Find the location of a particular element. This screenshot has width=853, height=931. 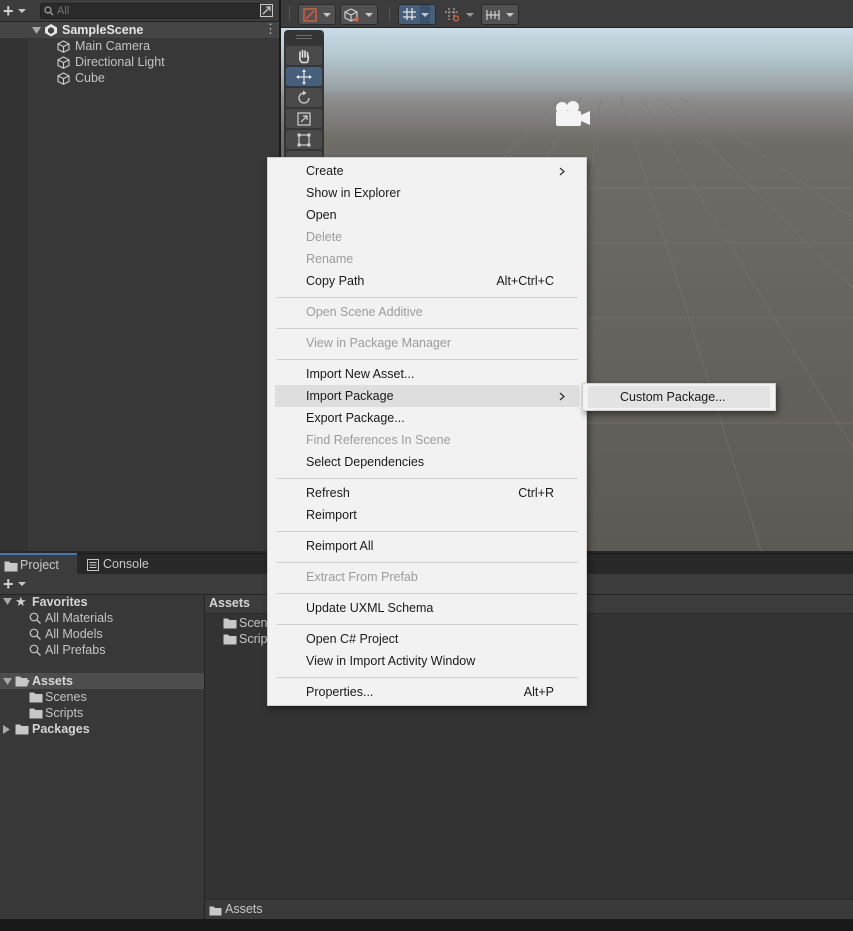

assets-header-label: Assets is located at coordinates (229, 603).